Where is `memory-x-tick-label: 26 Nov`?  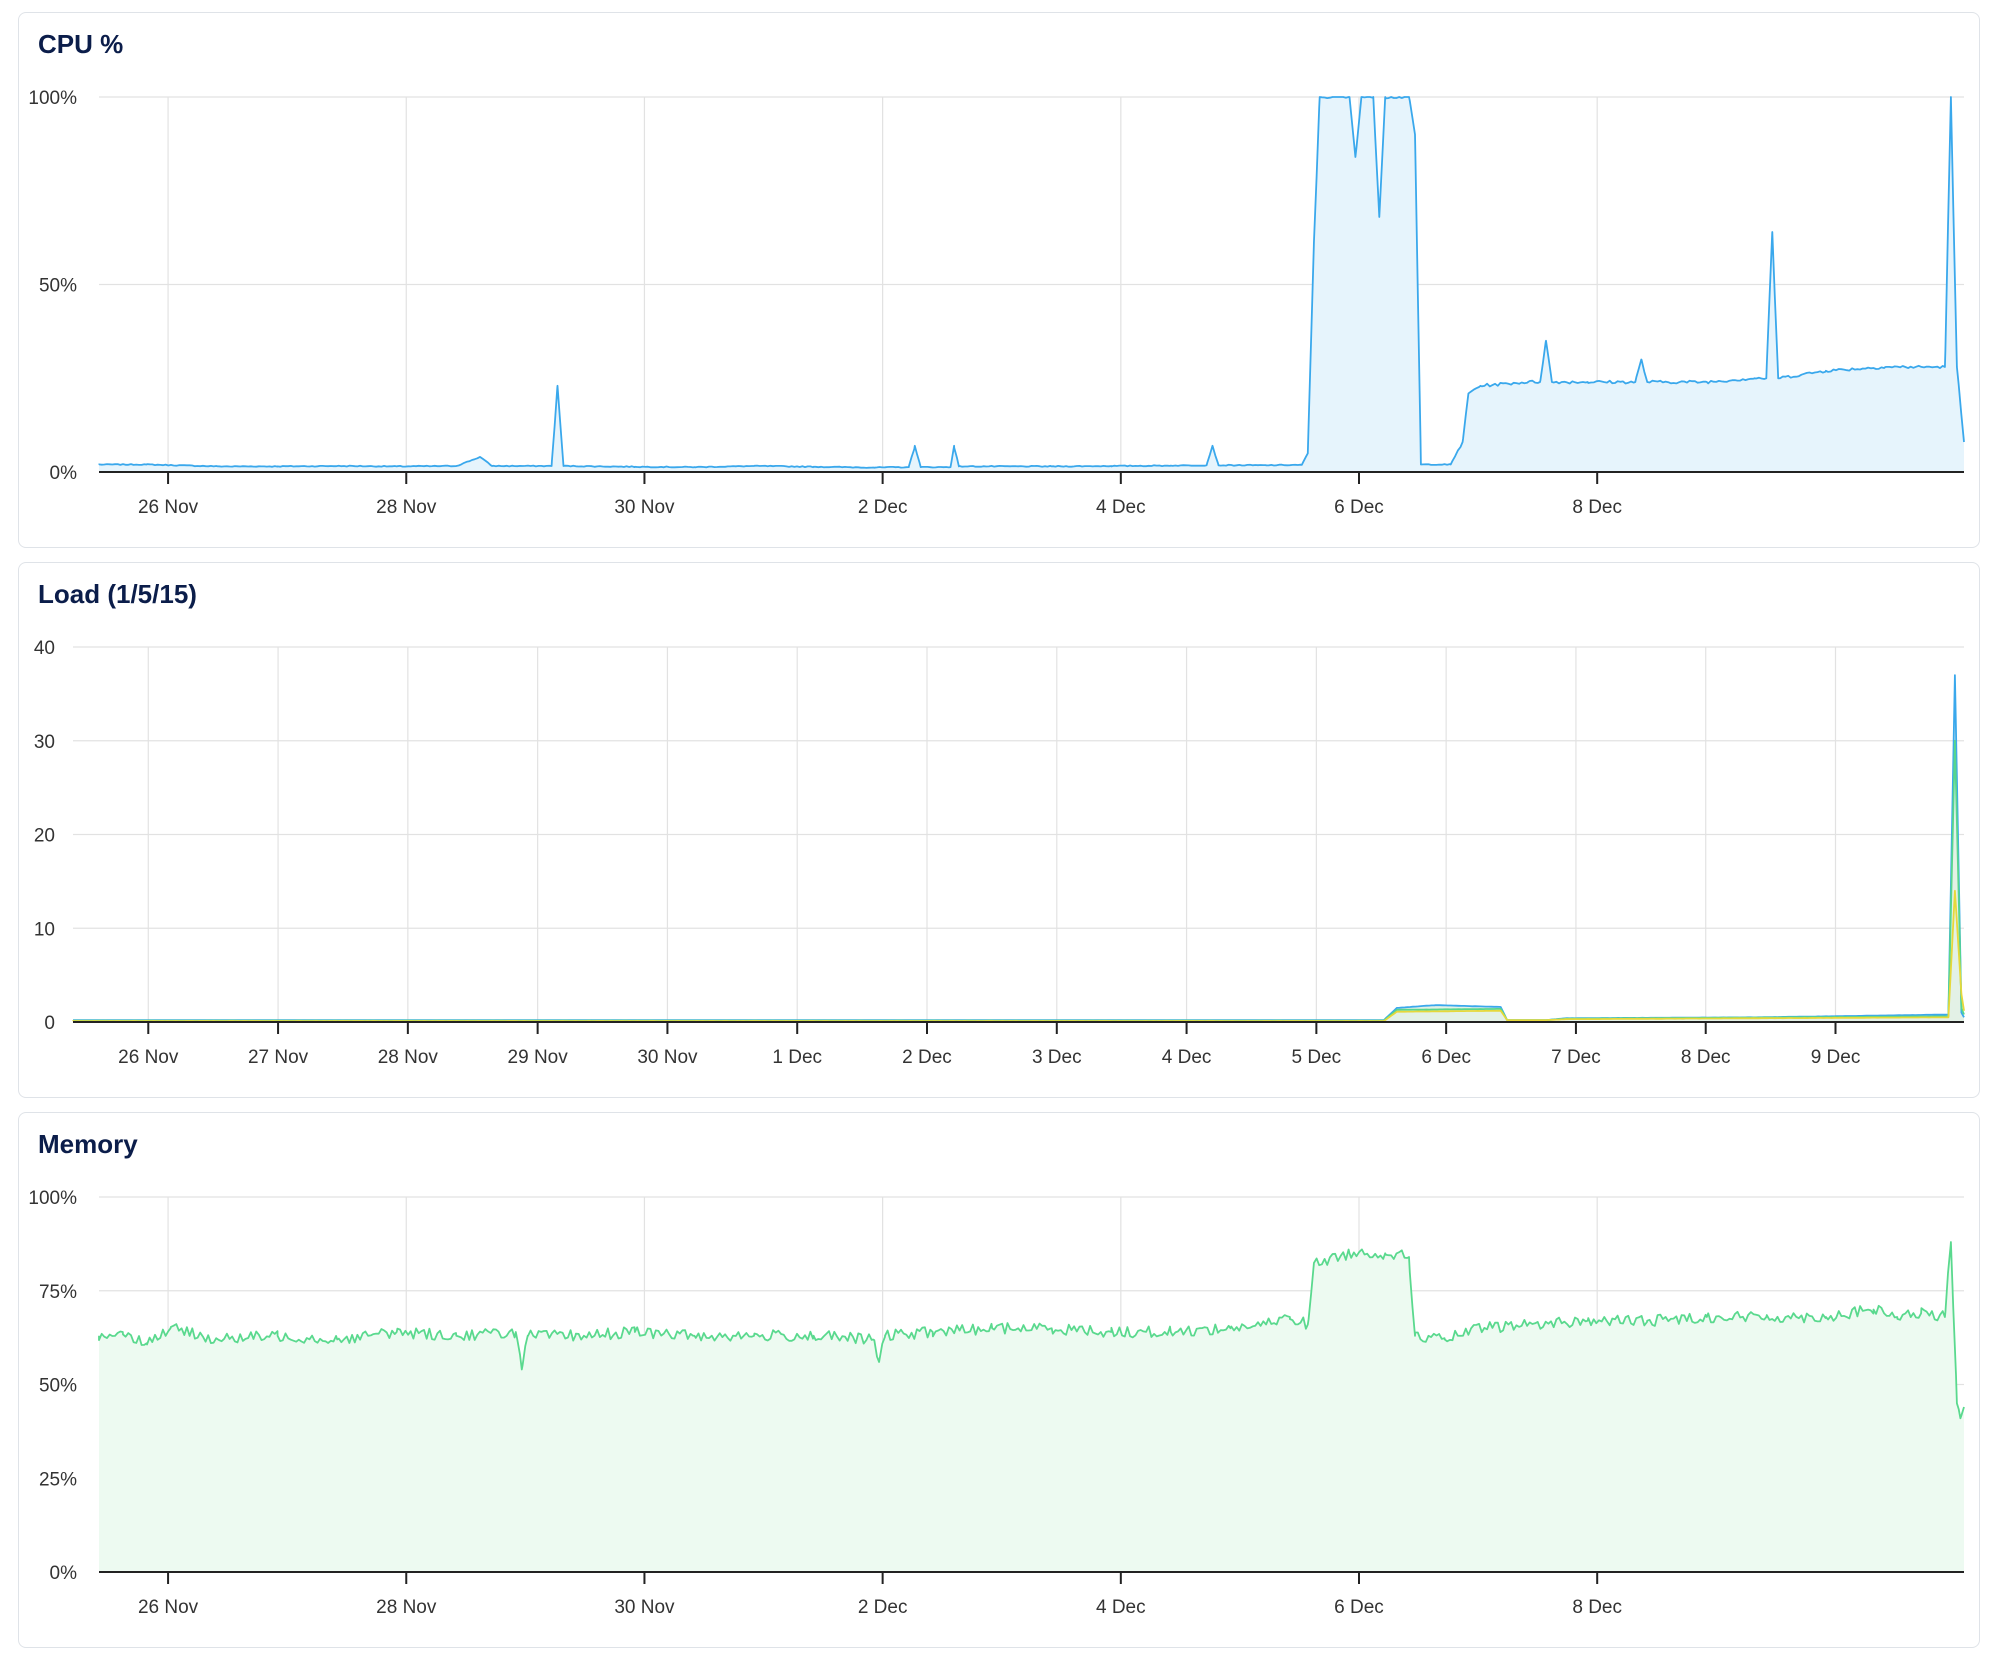
memory-x-tick-label: 26 Nov is located at coordinates (168, 1607).